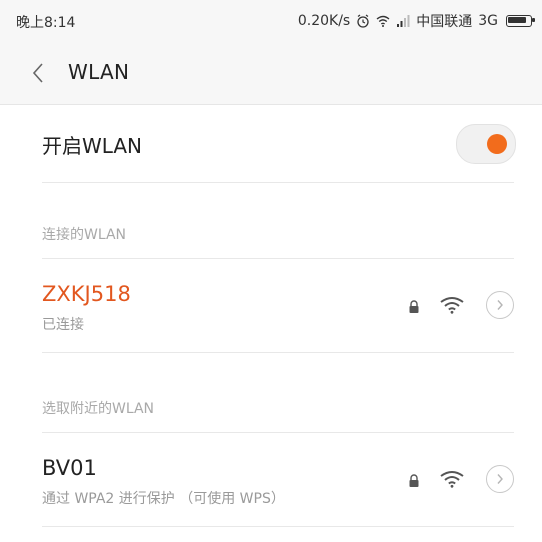  Describe the element at coordinates (84, 235) in the screenshot. I see `connected-section-header: 连接的WLAN` at that location.